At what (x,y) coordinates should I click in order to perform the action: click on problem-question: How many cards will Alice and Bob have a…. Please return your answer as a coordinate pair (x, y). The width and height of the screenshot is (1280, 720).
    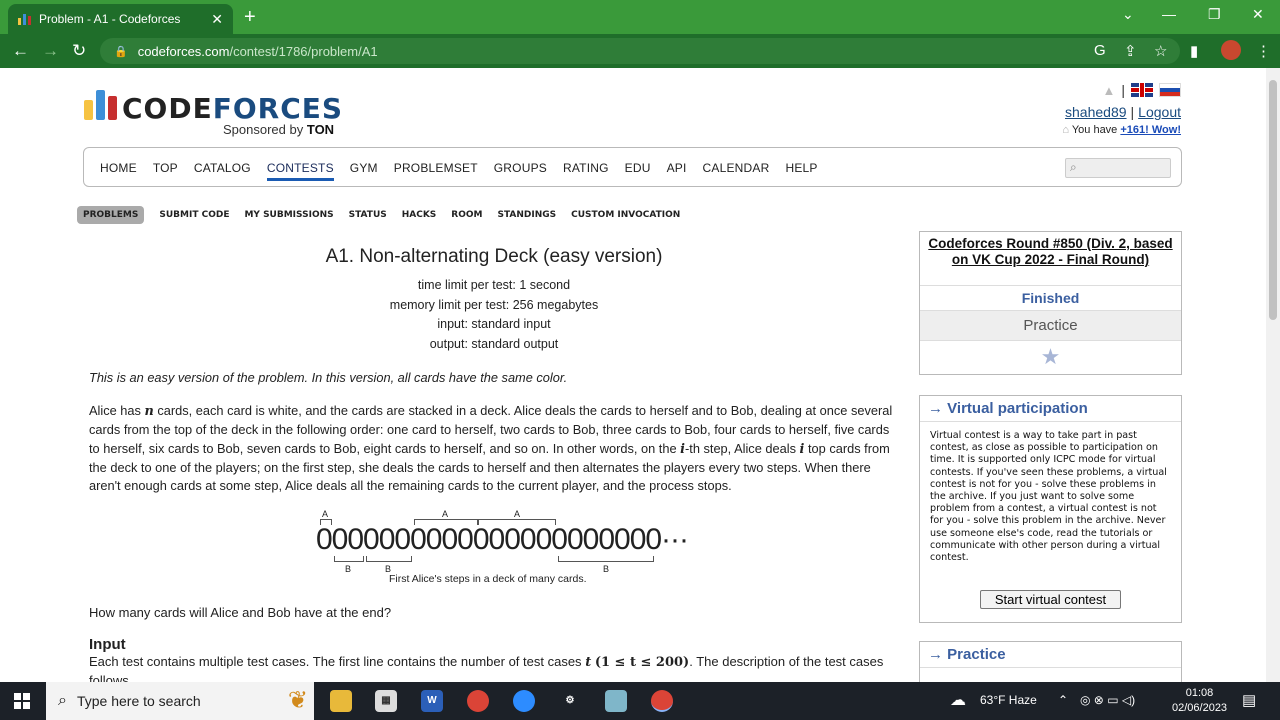
    Looking at the image, I should click on (240, 613).